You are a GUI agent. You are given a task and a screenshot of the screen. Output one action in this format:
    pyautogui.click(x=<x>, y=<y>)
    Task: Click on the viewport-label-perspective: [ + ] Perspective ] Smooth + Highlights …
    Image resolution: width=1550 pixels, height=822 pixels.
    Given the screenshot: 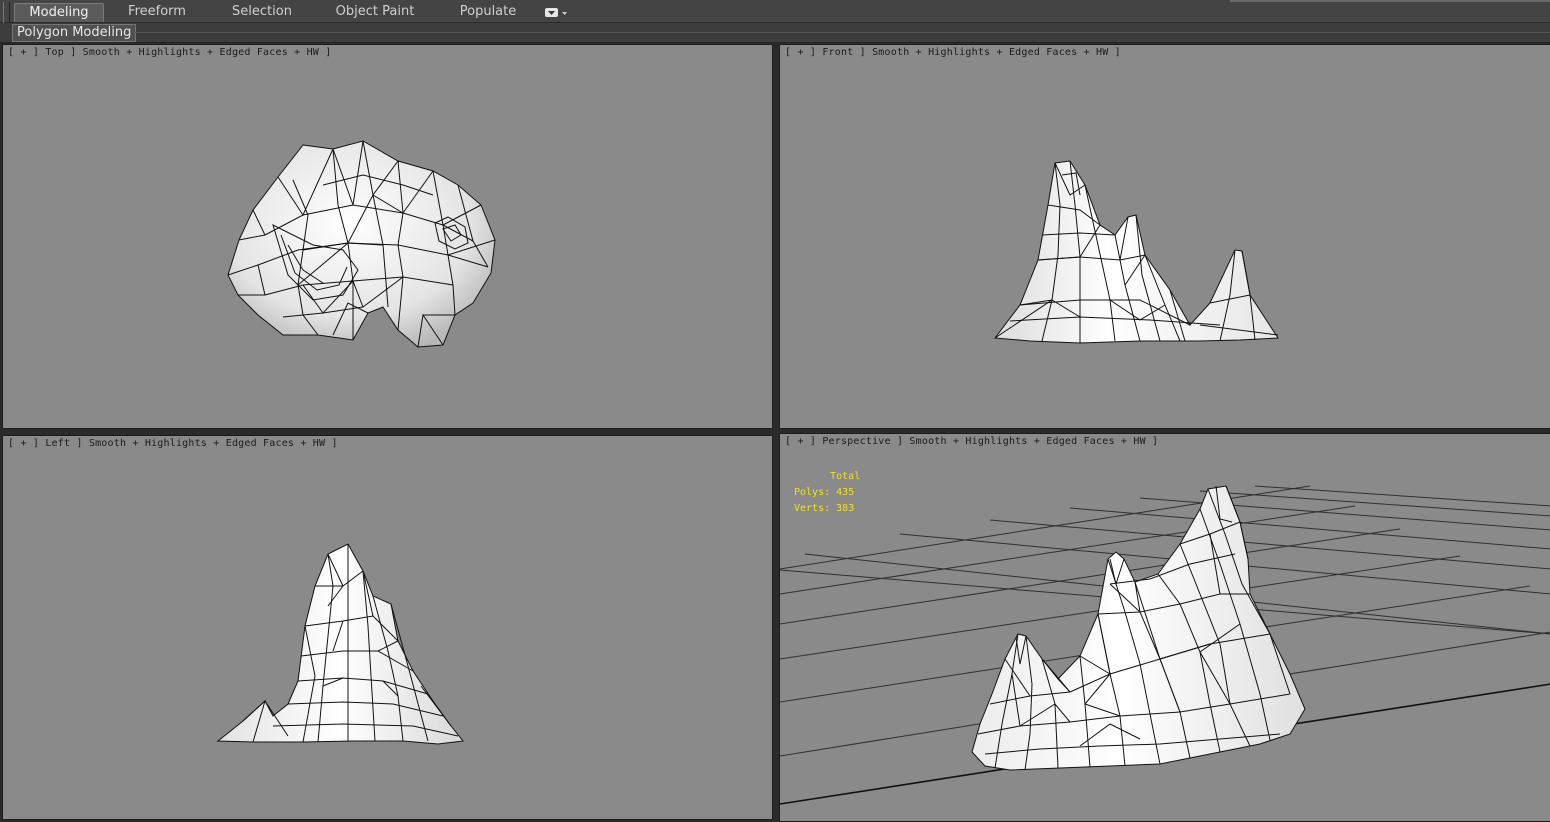 What is the action you would take?
    pyautogui.click(x=971, y=441)
    